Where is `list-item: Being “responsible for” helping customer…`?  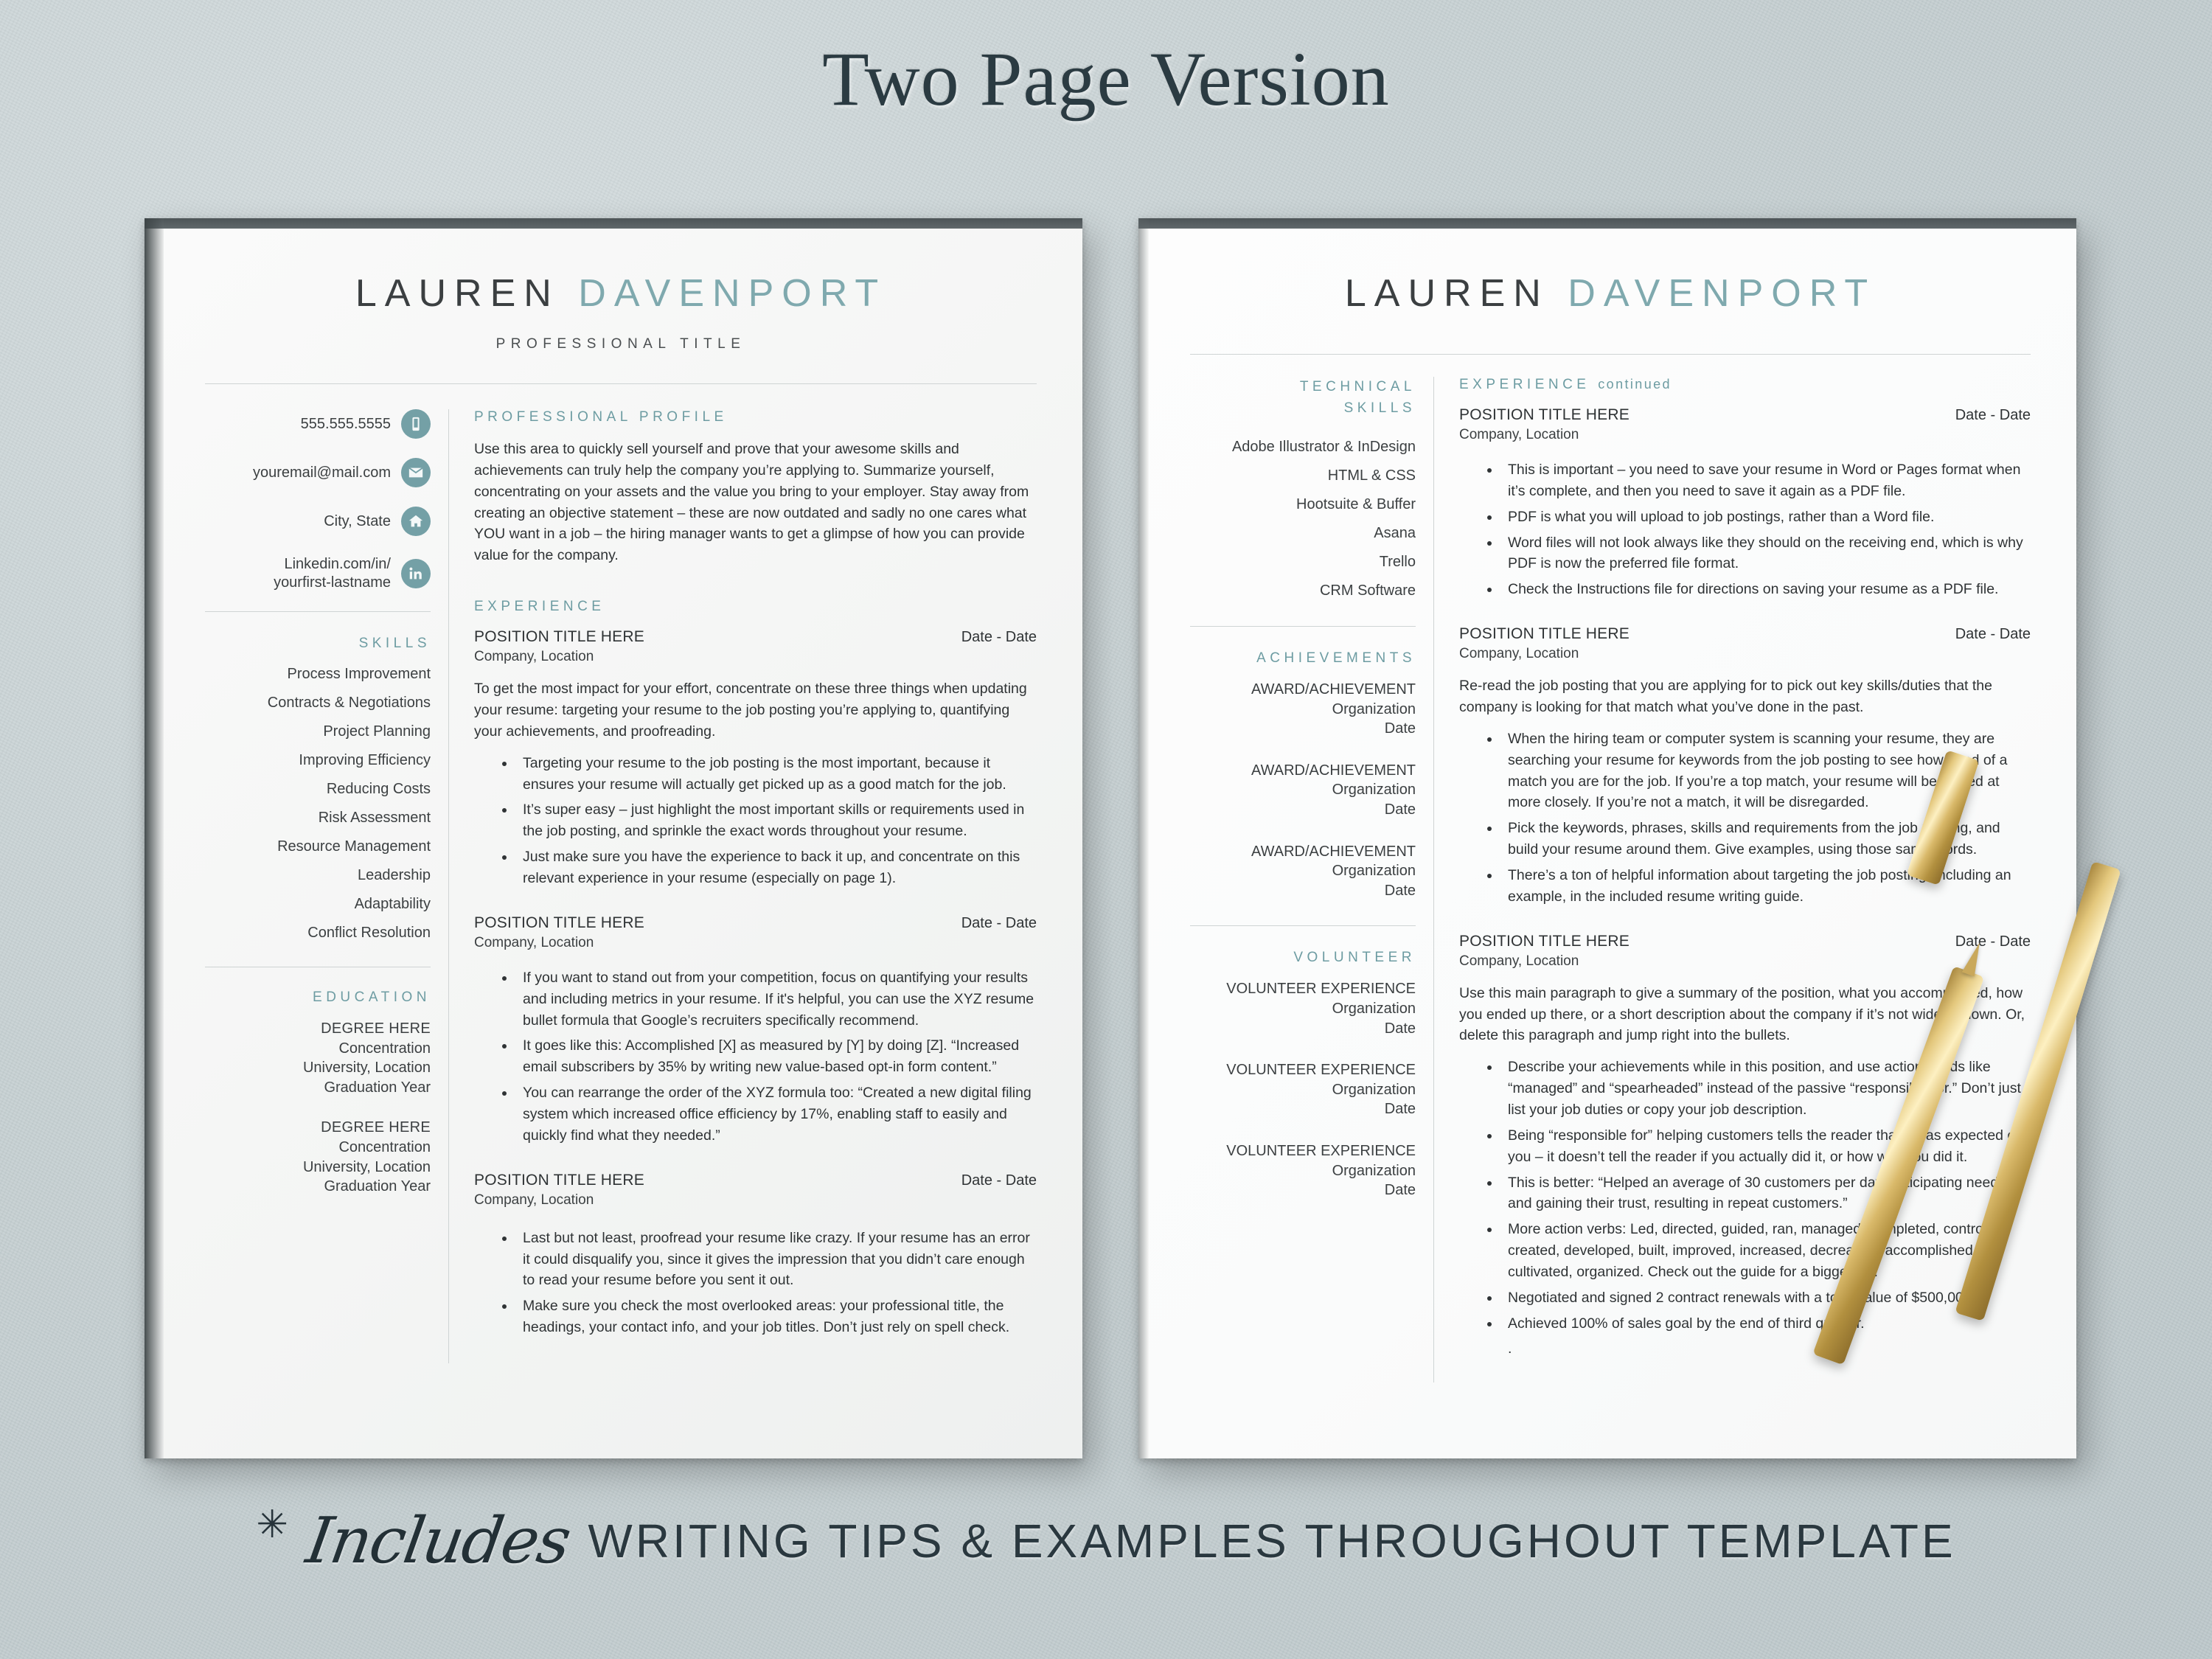 list-item: Being “responsible for” helping customer… is located at coordinates (1765, 1146).